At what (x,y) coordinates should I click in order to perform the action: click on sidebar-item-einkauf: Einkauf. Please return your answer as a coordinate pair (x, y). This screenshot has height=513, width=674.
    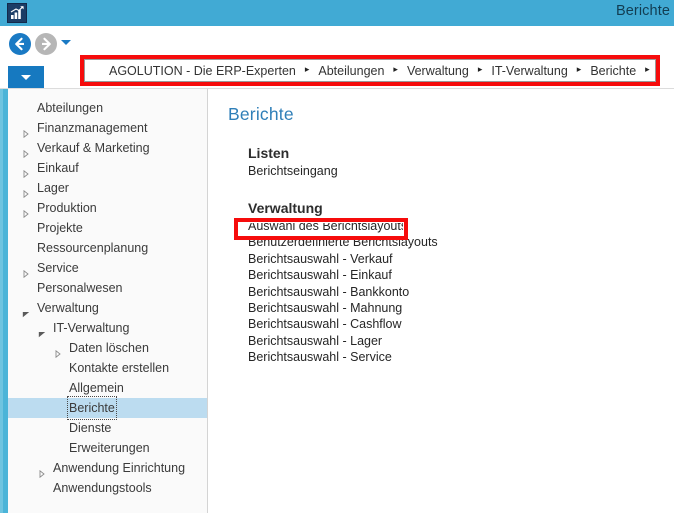
    Looking at the image, I should click on (107, 168).